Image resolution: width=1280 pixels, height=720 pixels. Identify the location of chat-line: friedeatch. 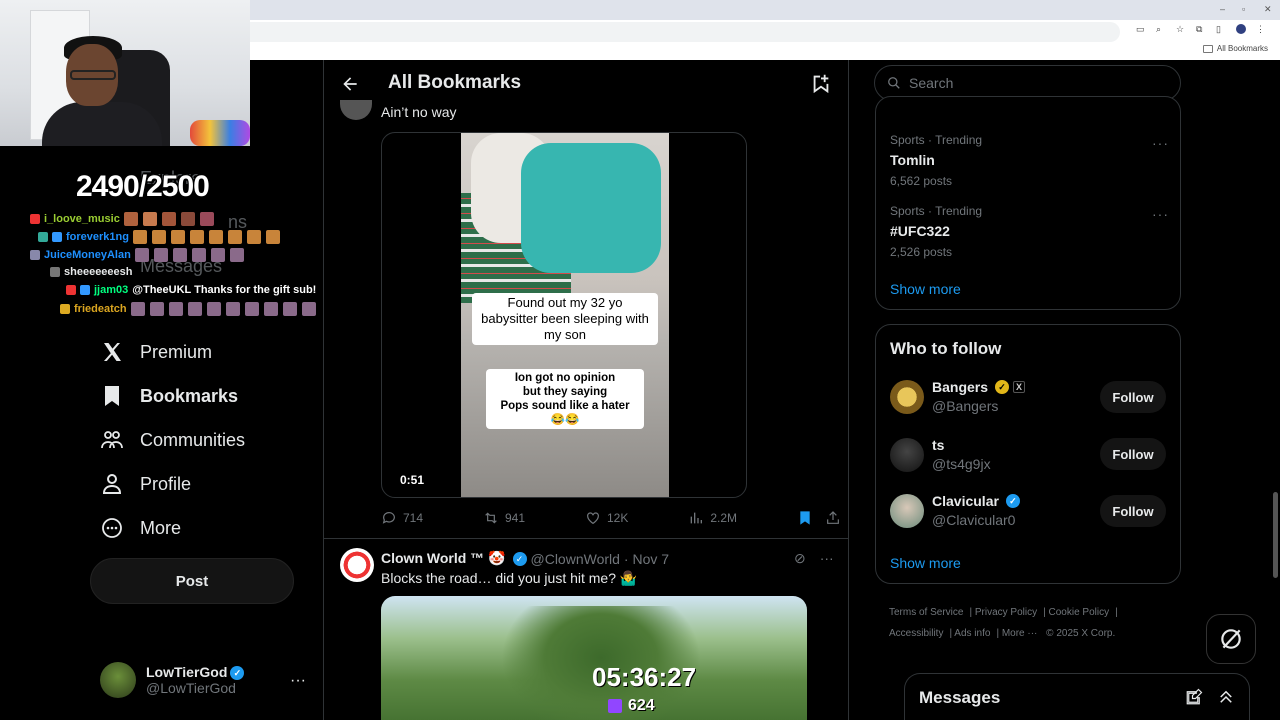
(188, 309).